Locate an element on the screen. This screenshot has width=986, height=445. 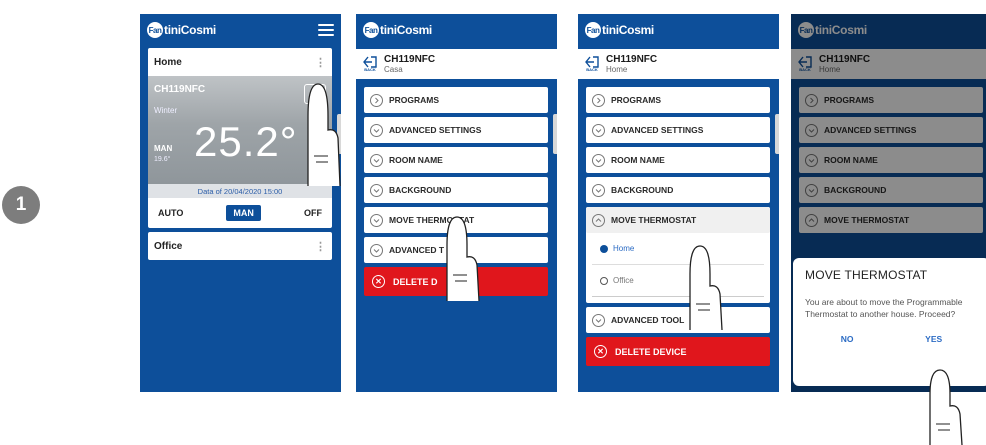
house-card-office: Office ⋮ is located at coordinates (240, 246).